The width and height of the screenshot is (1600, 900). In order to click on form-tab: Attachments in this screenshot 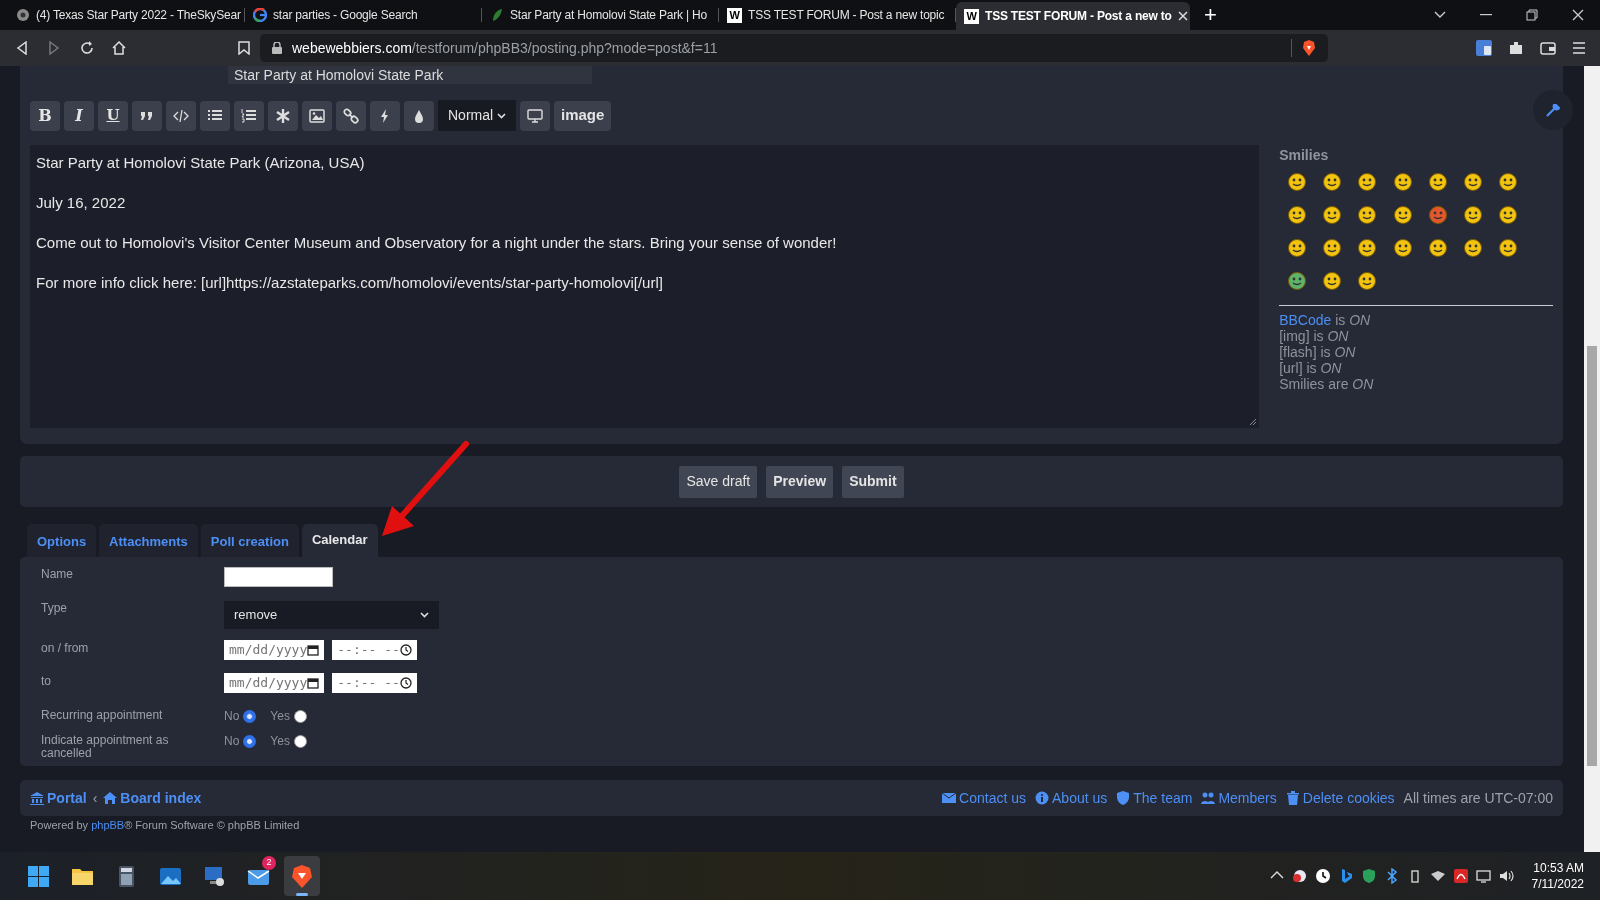, I will do `click(148, 540)`.